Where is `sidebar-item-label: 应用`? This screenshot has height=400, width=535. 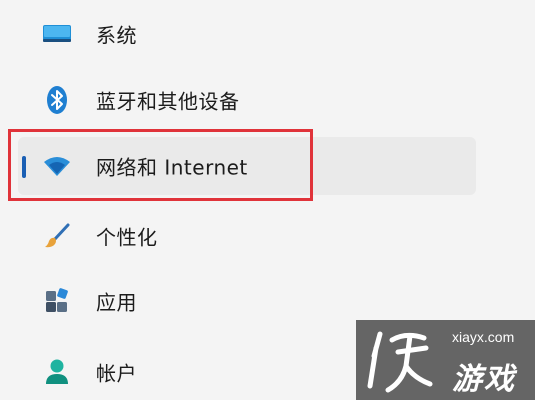 sidebar-item-label: 应用 is located at coordinates (116, 302).